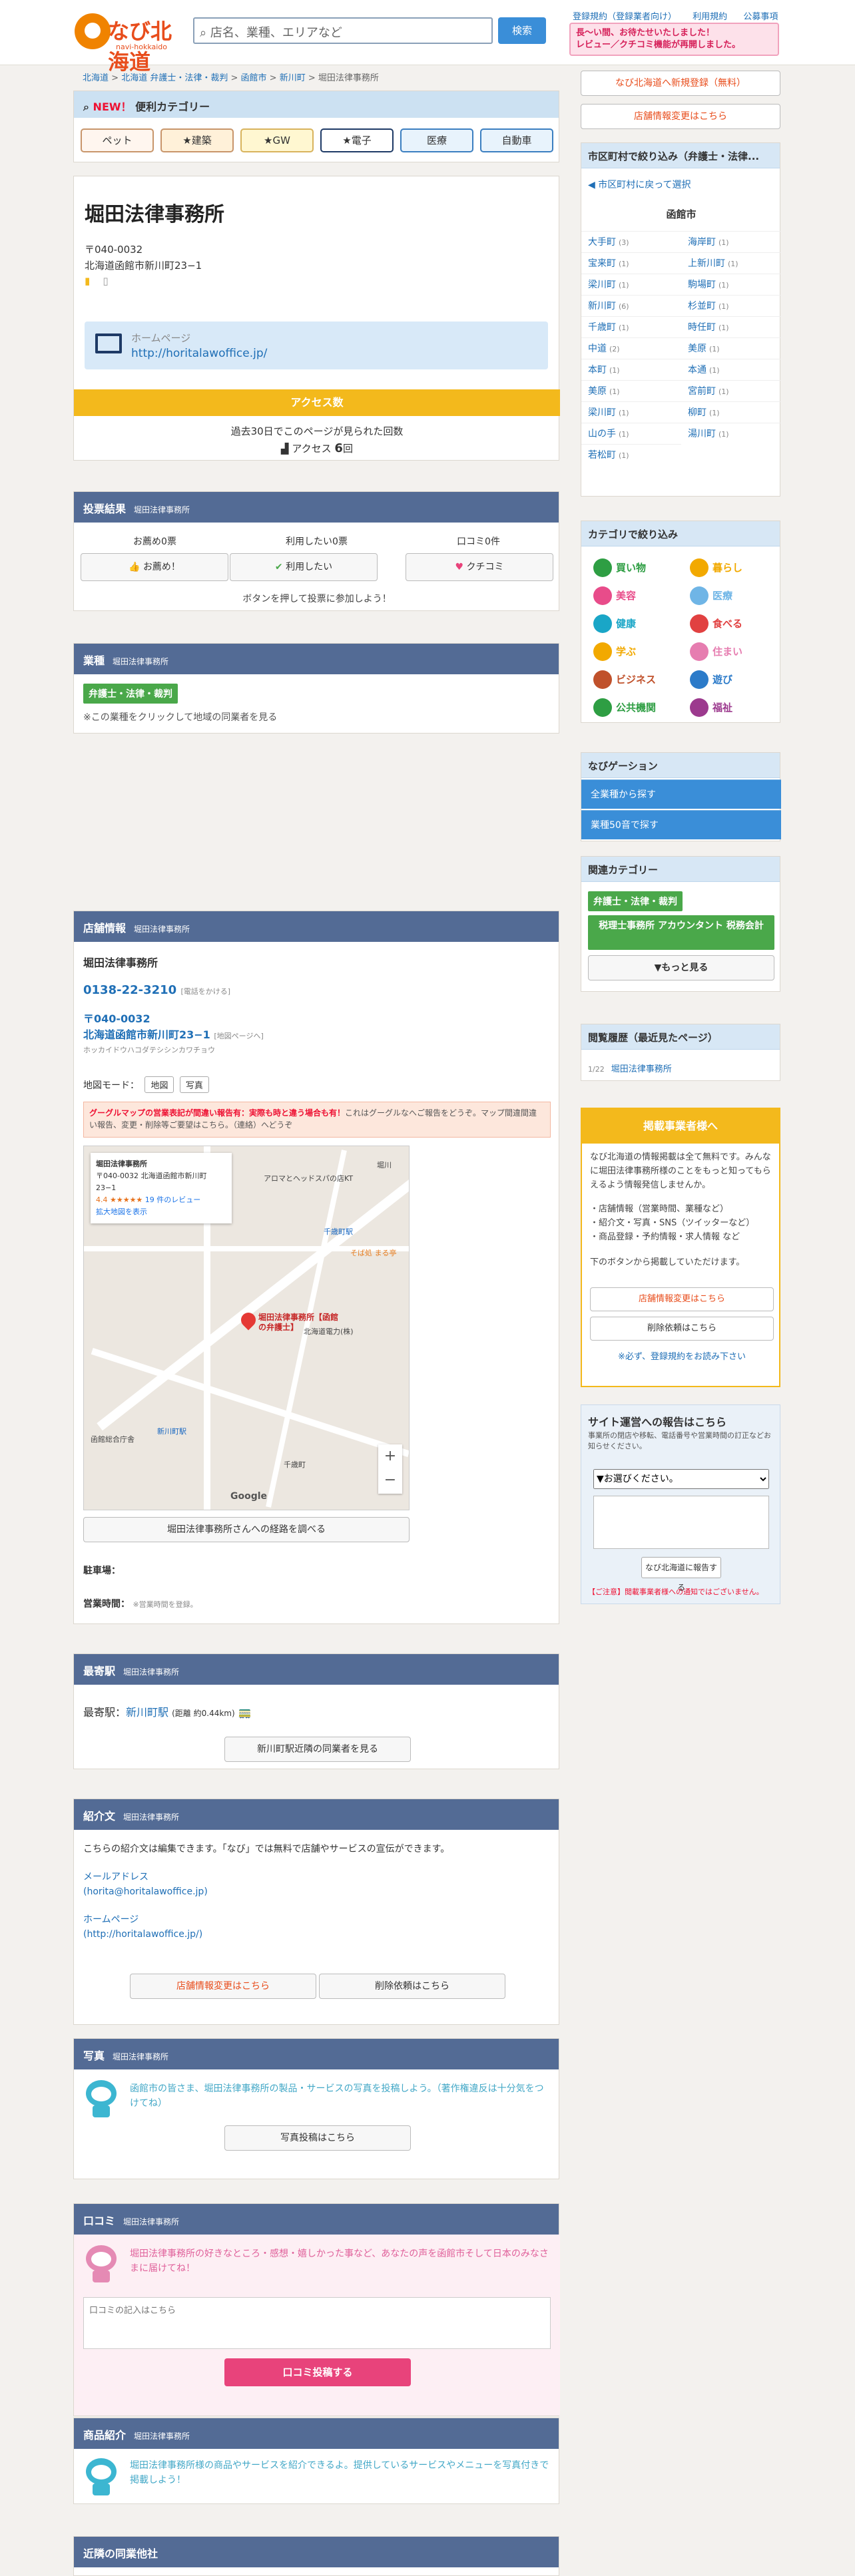 The image size is (855, 2576). What do you see at coordinates (277, 140) in the screenshot?
I see `category-gw-button: ★GW` at bounding box center [277, 140].